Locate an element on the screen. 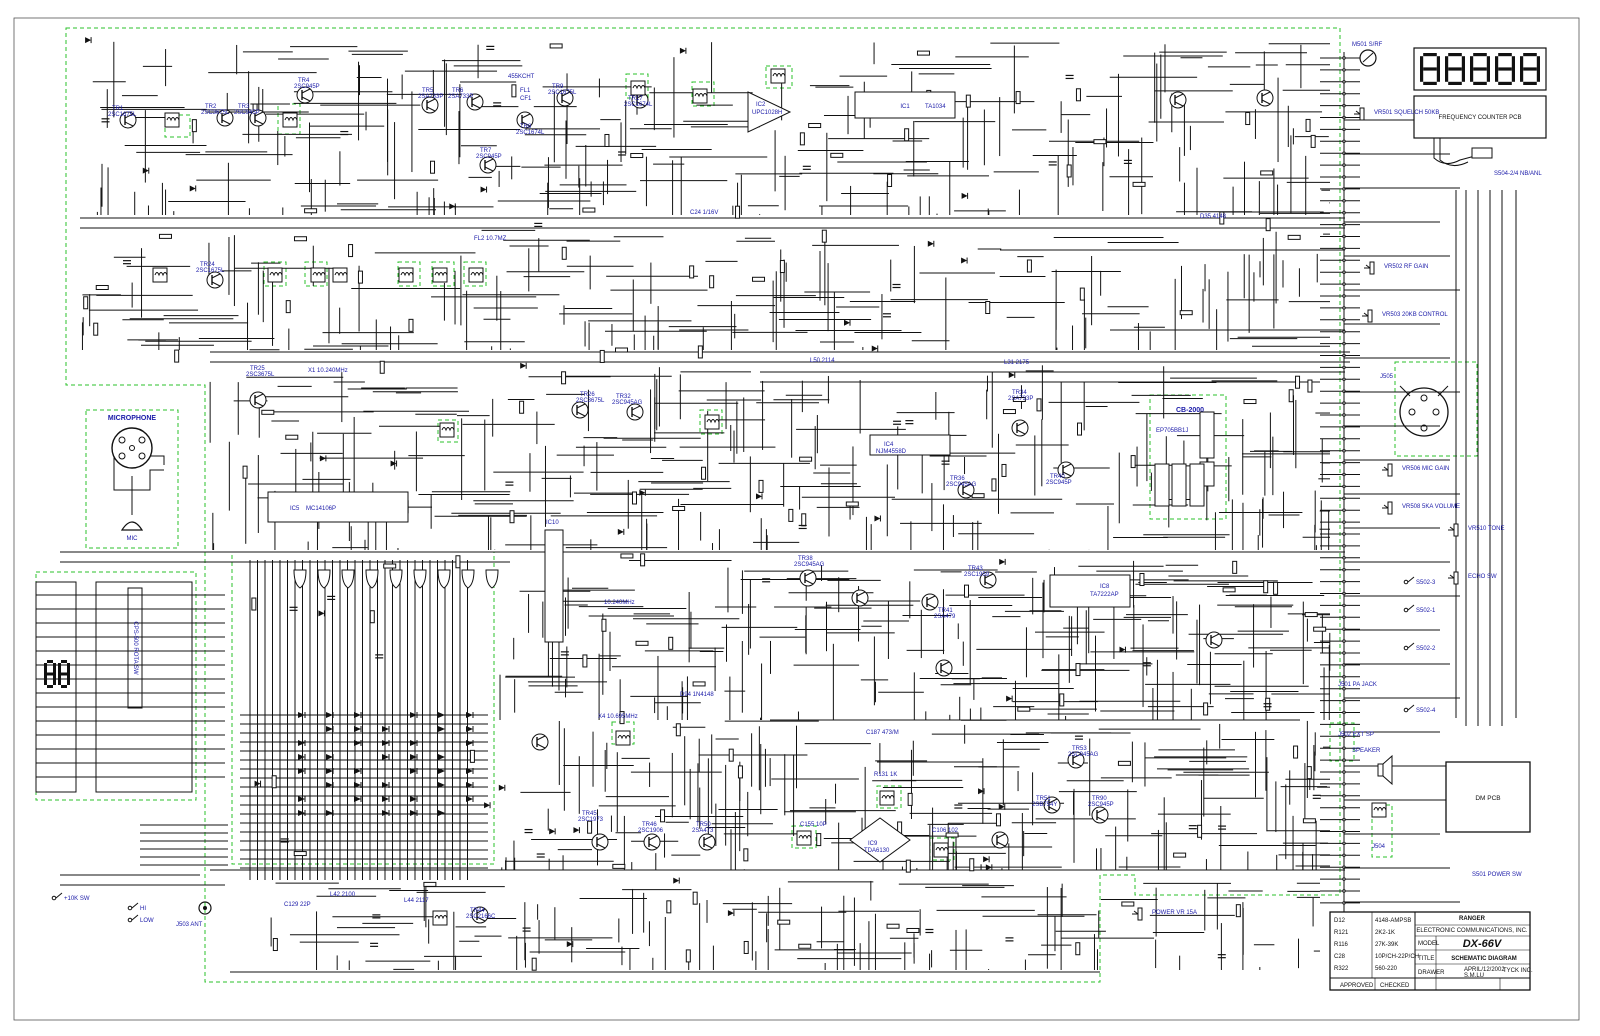 Image resolution: width=1600 pixels, height=1036 pixels. annotation: C106 102 is located at coordinates (945, 831).